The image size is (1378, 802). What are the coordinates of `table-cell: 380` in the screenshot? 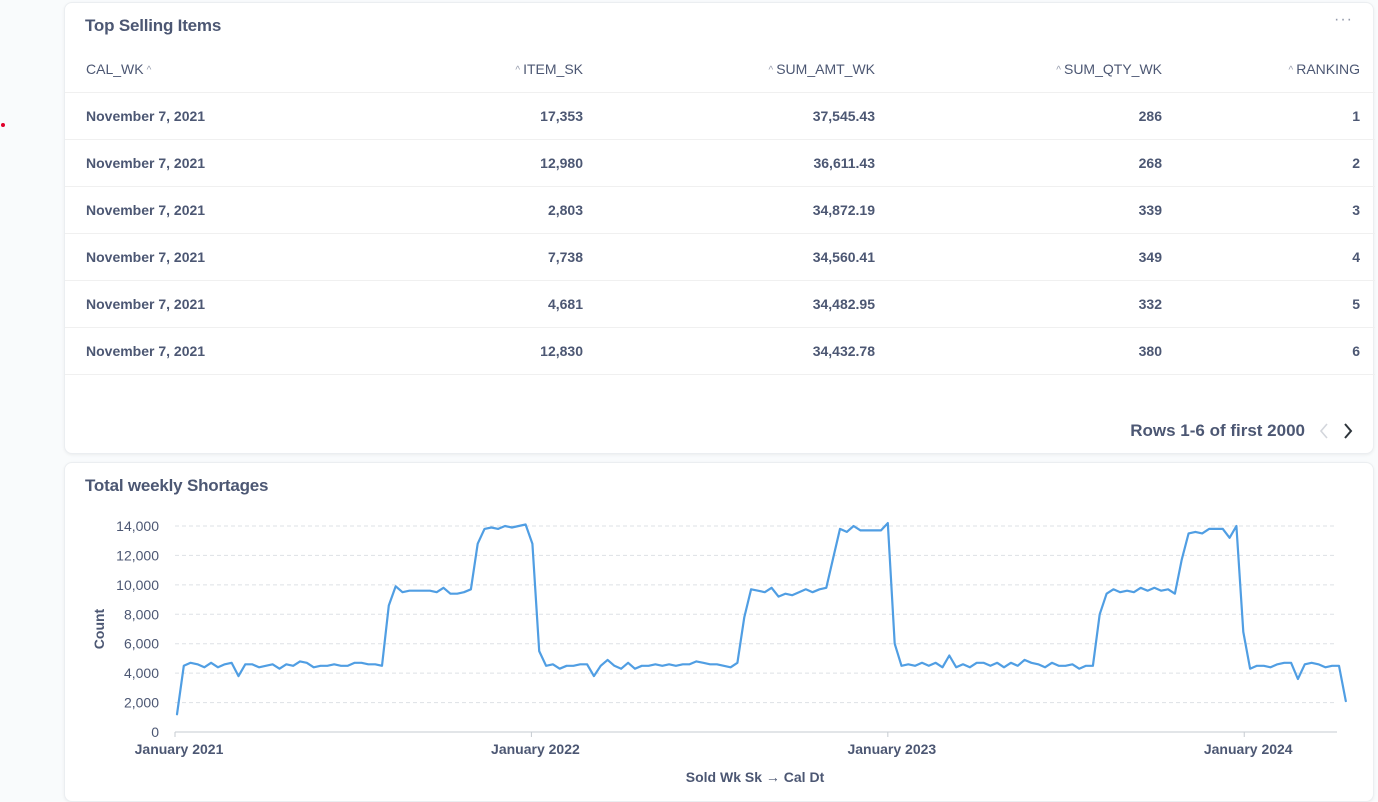 It's located at (1019, 351).